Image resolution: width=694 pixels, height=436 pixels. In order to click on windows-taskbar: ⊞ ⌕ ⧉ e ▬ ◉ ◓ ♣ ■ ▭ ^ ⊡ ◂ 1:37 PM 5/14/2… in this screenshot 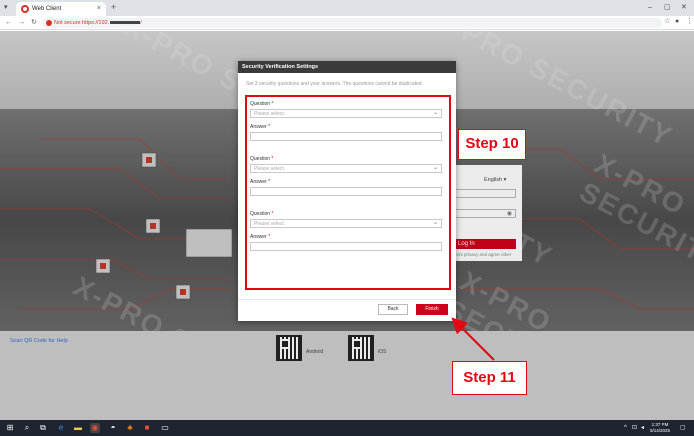, I will do `click(347, 428)`.